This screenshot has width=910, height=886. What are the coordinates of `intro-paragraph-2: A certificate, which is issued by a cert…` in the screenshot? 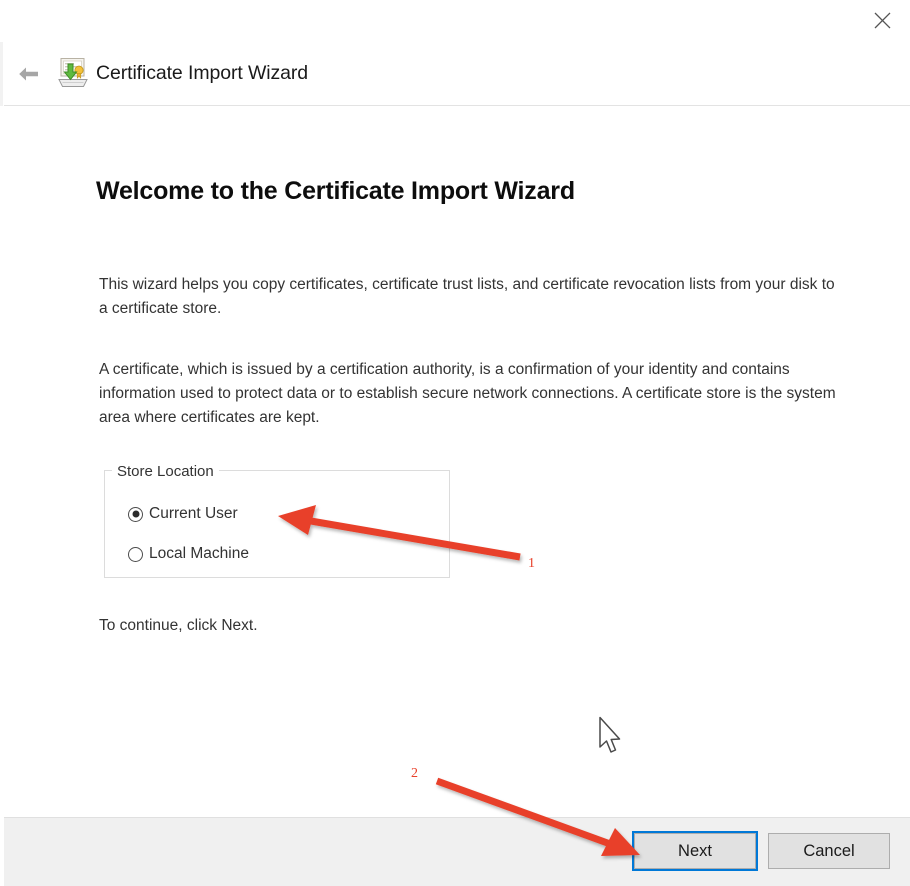 It's located at (467, 393).